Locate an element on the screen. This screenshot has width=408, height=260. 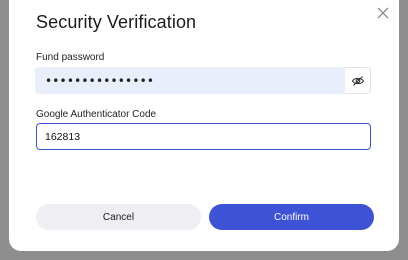
close-icon is located at coordinates (383, 13).